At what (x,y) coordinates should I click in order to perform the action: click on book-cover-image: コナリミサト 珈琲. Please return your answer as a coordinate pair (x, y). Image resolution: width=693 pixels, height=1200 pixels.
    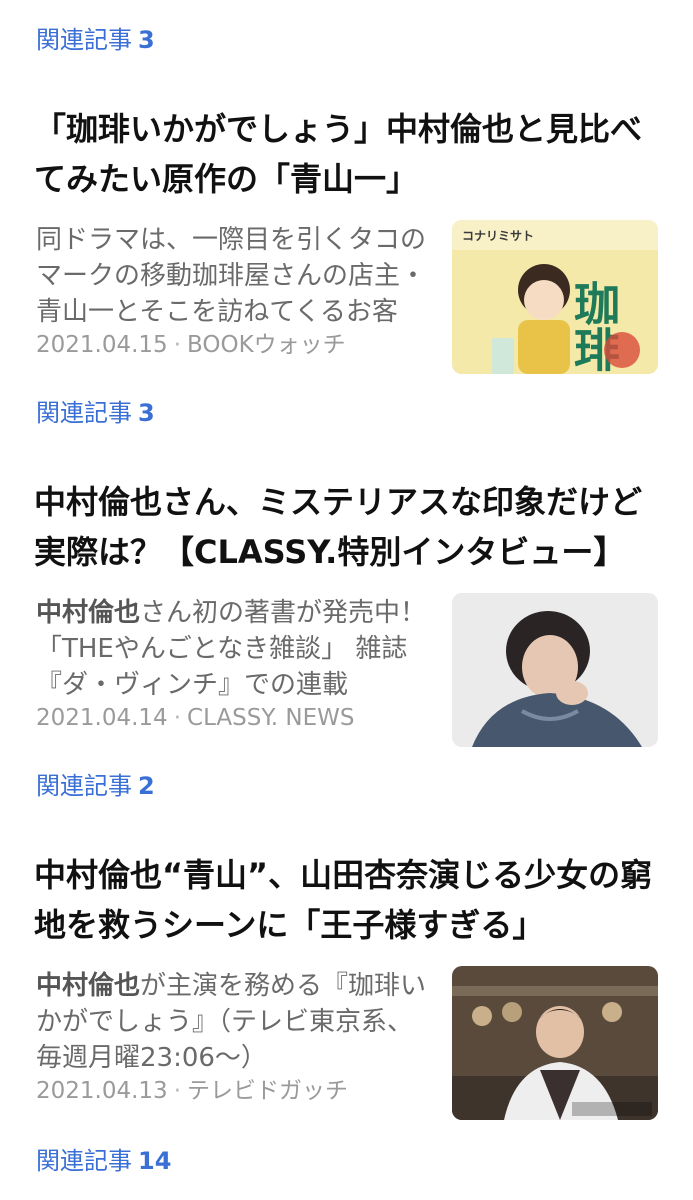
    Looking at the image, I should click on (555, 297).